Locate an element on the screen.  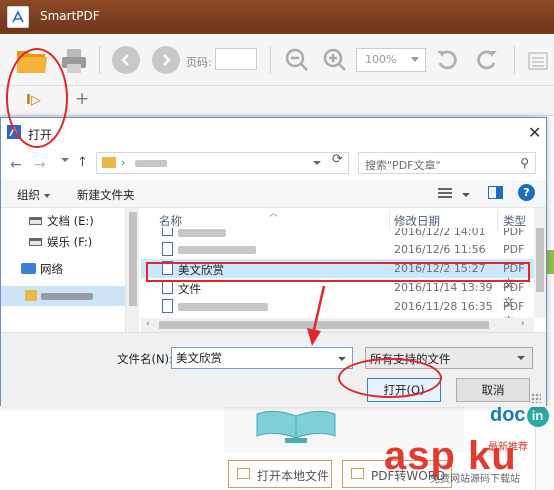
filename-label: 文件名(N): is located at coordinates (145, 359).